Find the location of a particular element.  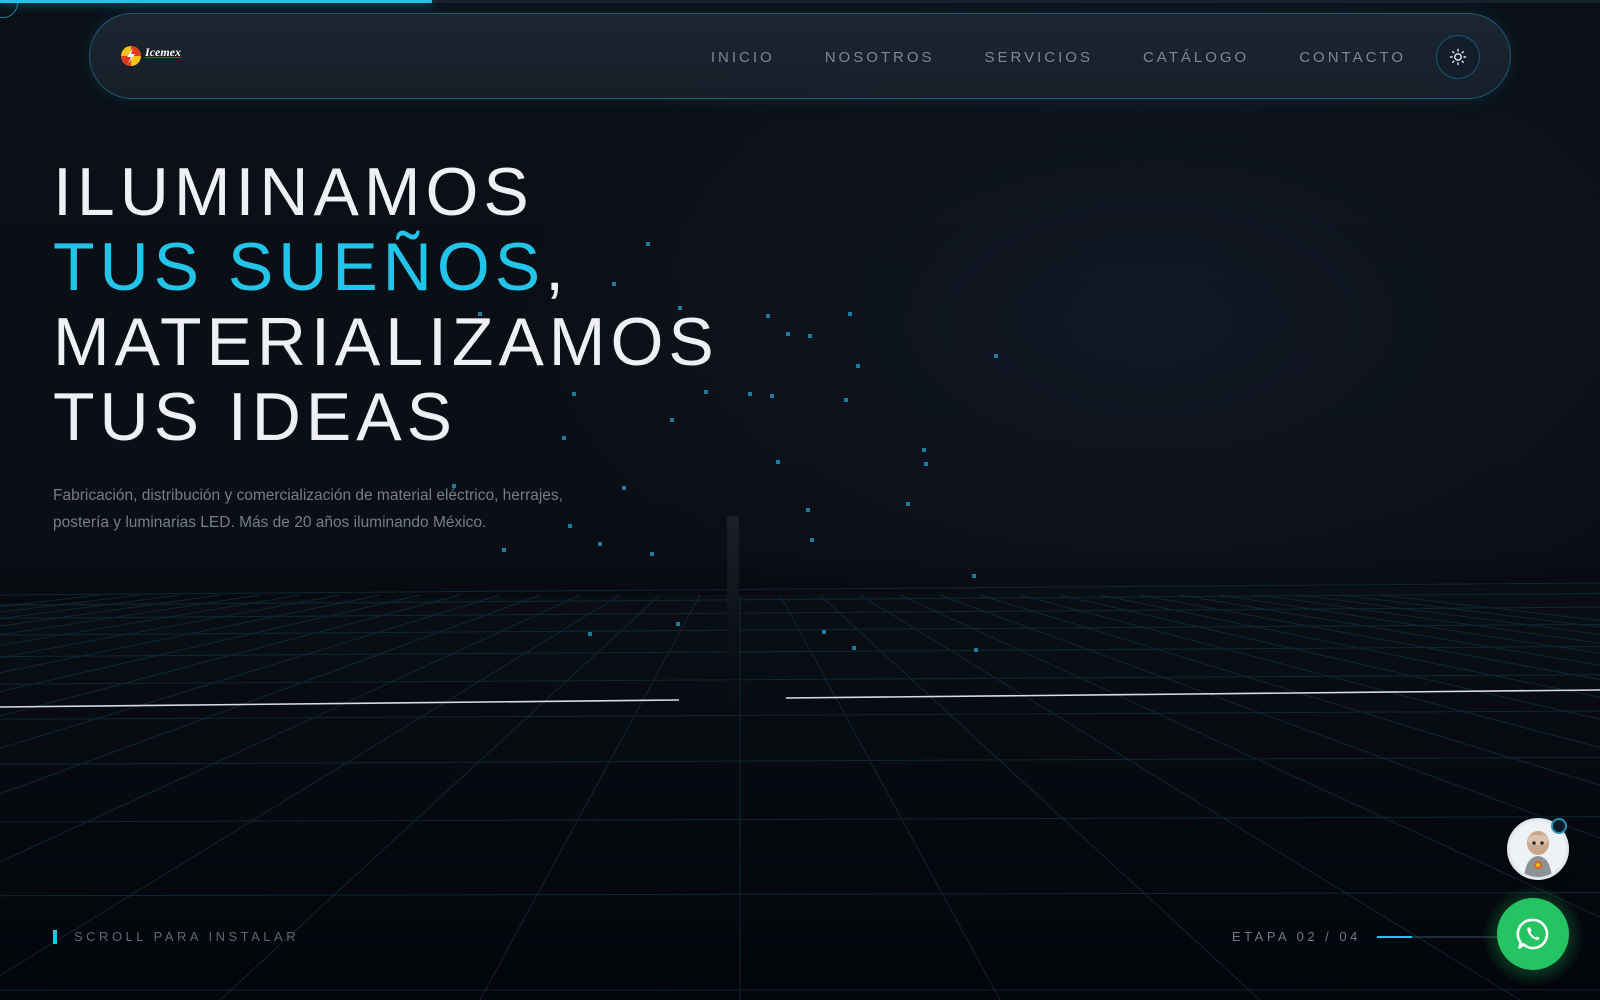

brand-name: Icemex is located at coordinates (163, 51).